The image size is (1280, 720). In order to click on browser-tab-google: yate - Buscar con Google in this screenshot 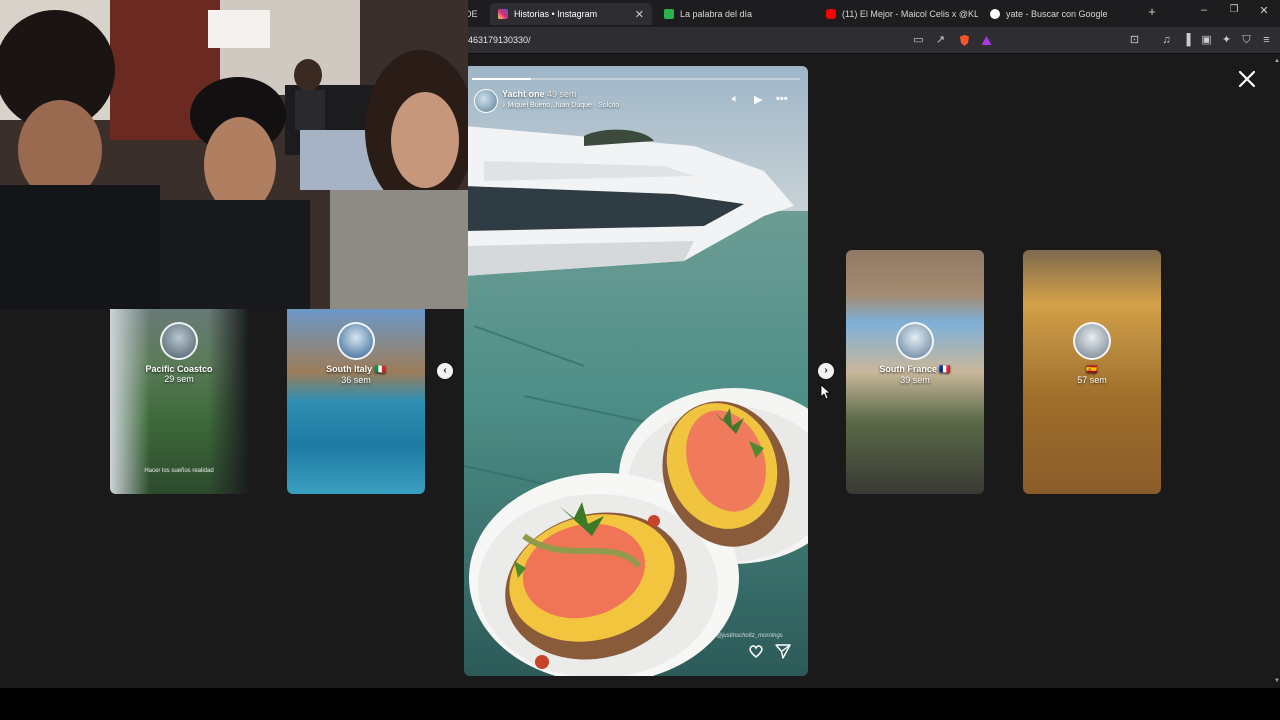, I will do `click(1062, 14)`.